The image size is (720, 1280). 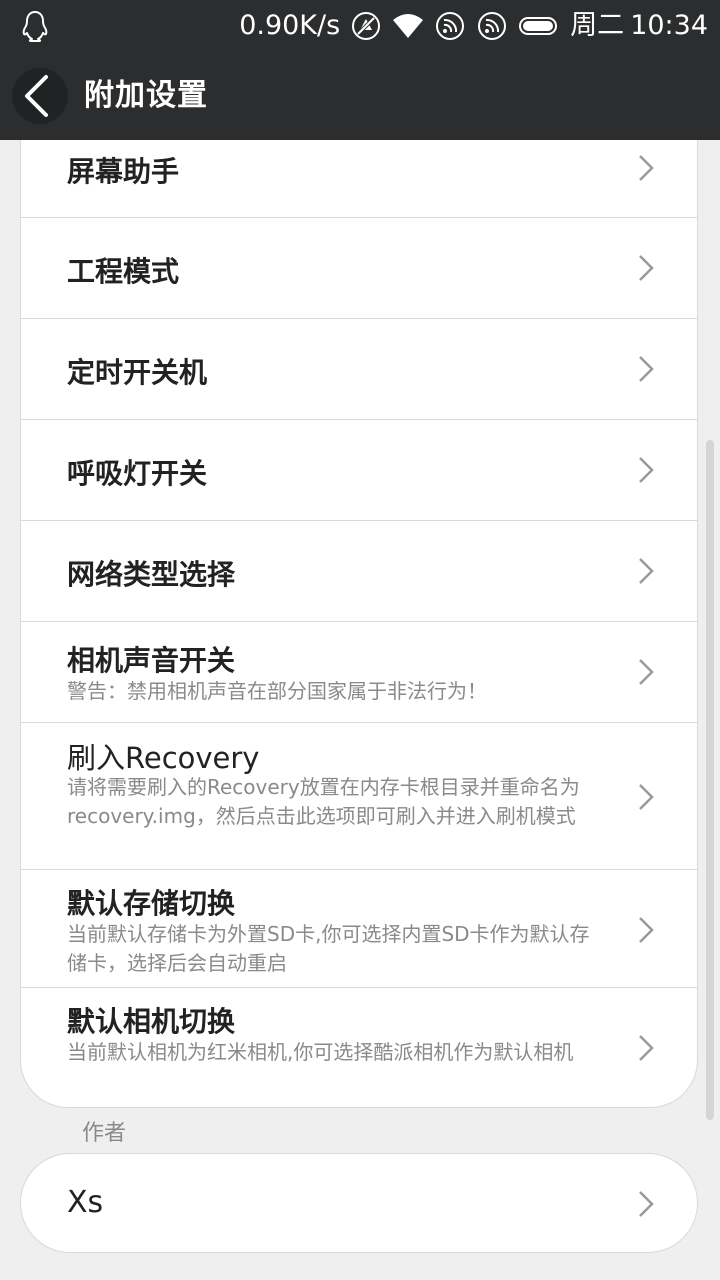 What do you see at coordinates (359, 179) in the screenshot?
I see `settings-item-screen-assistant: 屏幕助手` at bounding box center [359, 179].